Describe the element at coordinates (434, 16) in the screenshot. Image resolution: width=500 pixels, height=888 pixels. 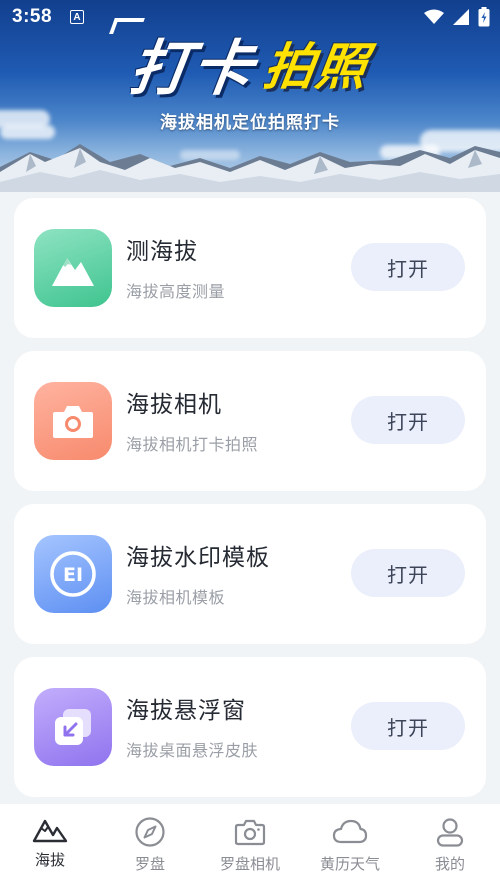
I see `wifi-icon` at that location.